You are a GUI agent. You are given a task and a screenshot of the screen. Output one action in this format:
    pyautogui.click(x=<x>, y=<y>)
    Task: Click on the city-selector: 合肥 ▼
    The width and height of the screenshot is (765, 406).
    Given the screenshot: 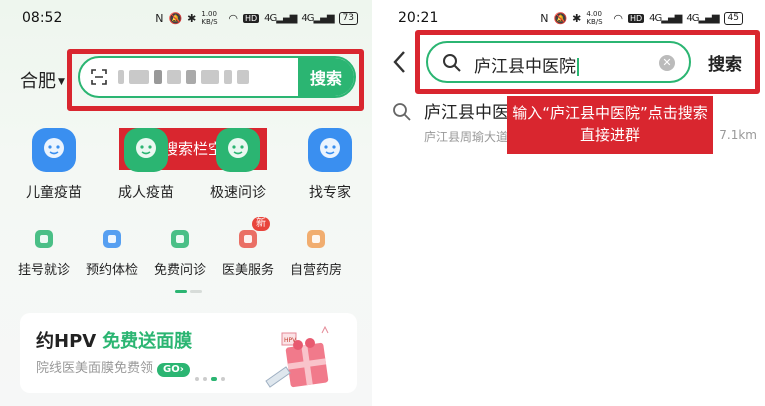 What is the action you would take?
    pyautogui.click(x=42, y=80)
    